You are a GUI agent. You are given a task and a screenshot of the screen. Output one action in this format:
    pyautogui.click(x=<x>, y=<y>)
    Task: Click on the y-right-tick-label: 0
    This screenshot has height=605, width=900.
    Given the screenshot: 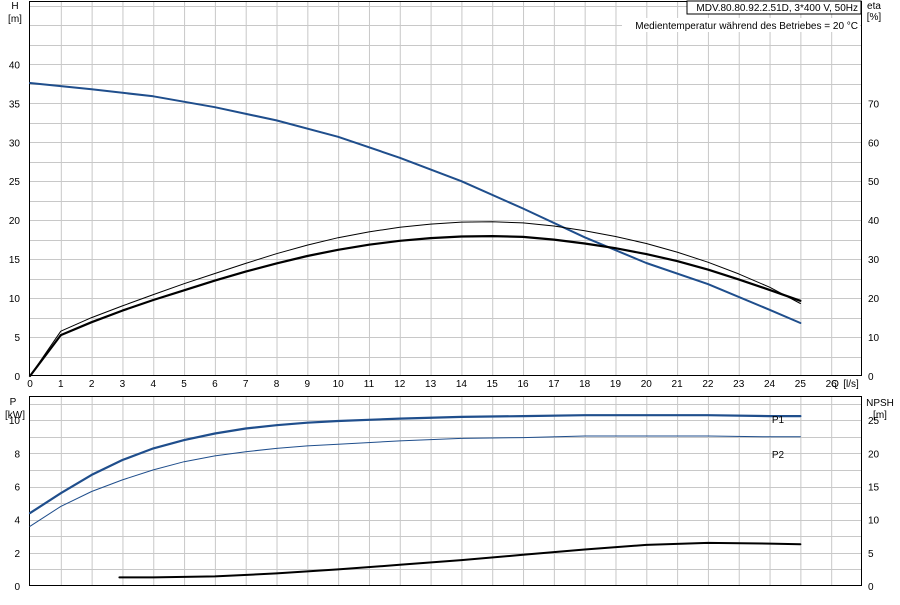 What is the action you would take?
    pyautogui.click(x=871, y=377)
    